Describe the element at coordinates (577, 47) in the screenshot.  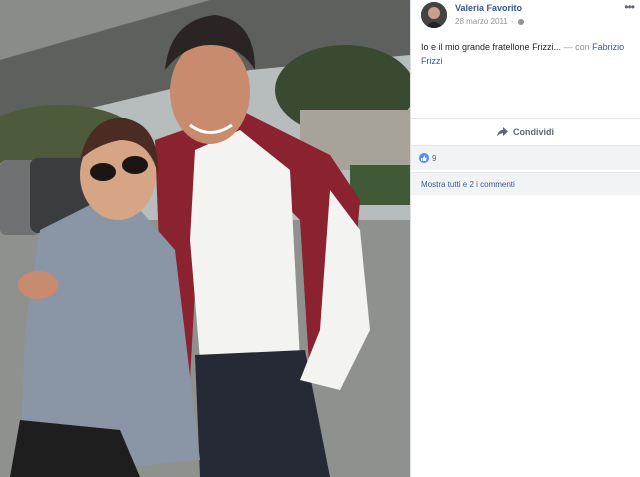
I see `with-prefix: — con` at that location.